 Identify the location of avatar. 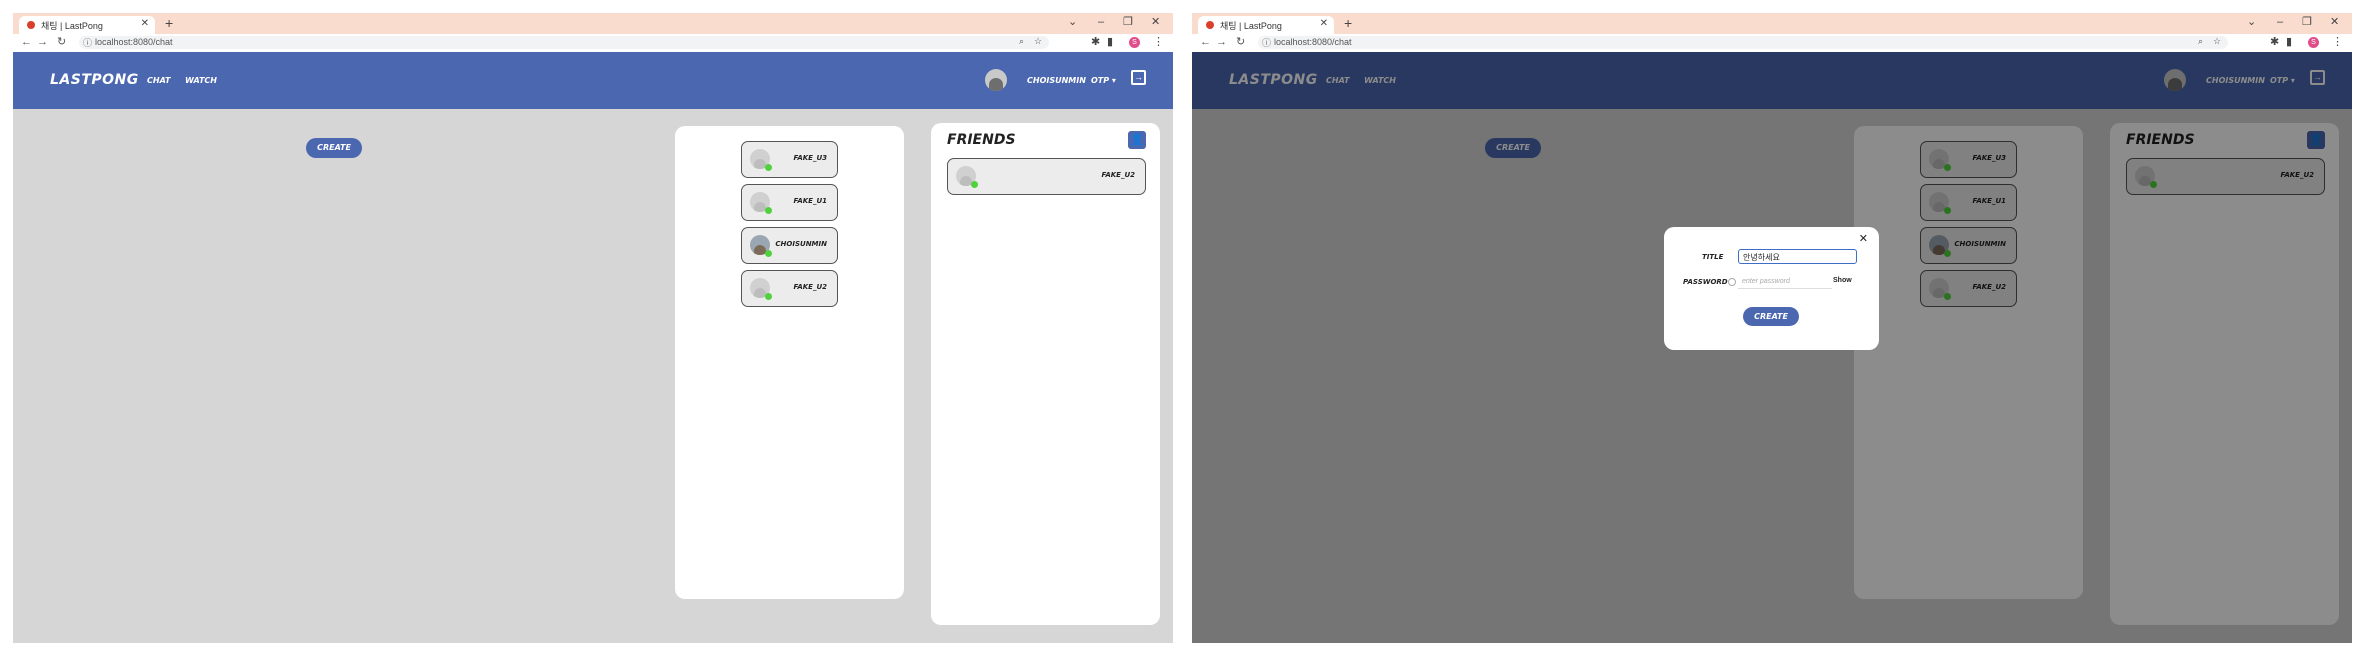
(996, 80).